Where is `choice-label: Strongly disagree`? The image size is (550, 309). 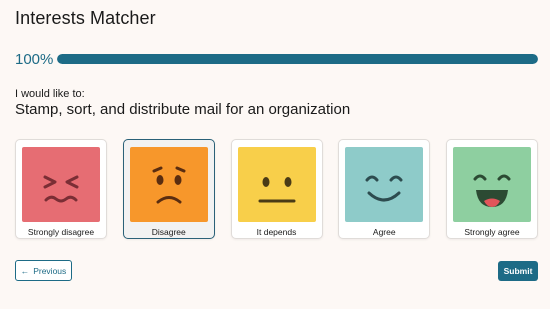
choice-label: Strongly disagree is located at coordinates (61, 232).